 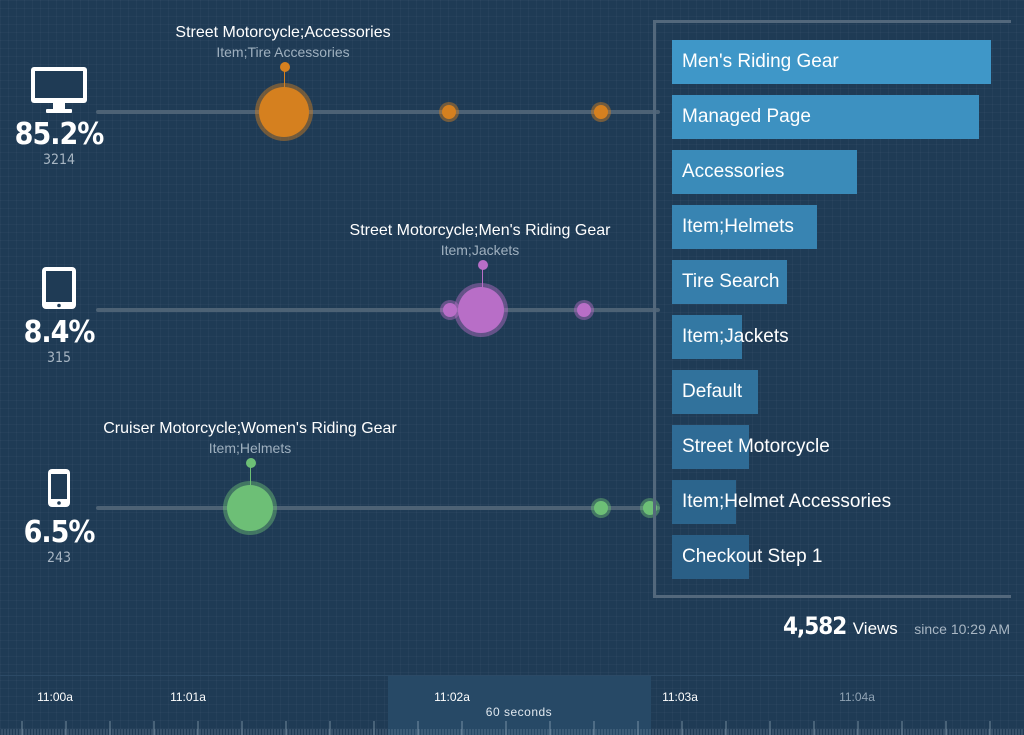 What do you see at coordinates (378, 508) in the screenshot?
I see `mobile-timeline-track` at bounding box center [378, 508].